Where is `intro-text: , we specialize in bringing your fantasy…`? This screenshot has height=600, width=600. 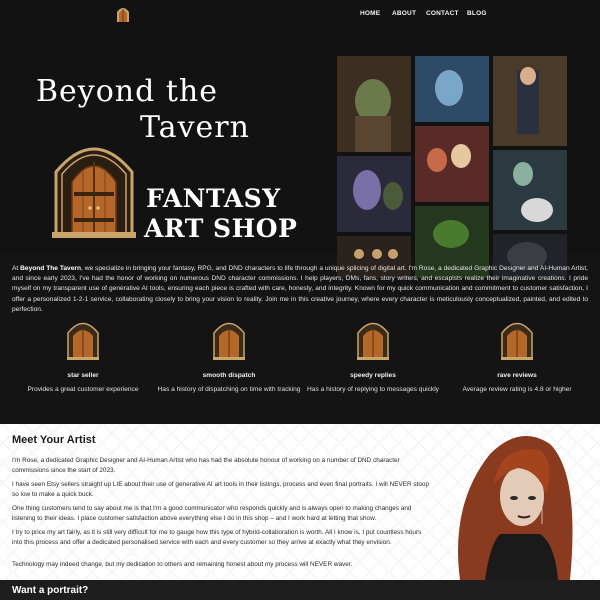
intro-text: , we specialize in bringing your fantasy… is located at coordinates (300, 289).